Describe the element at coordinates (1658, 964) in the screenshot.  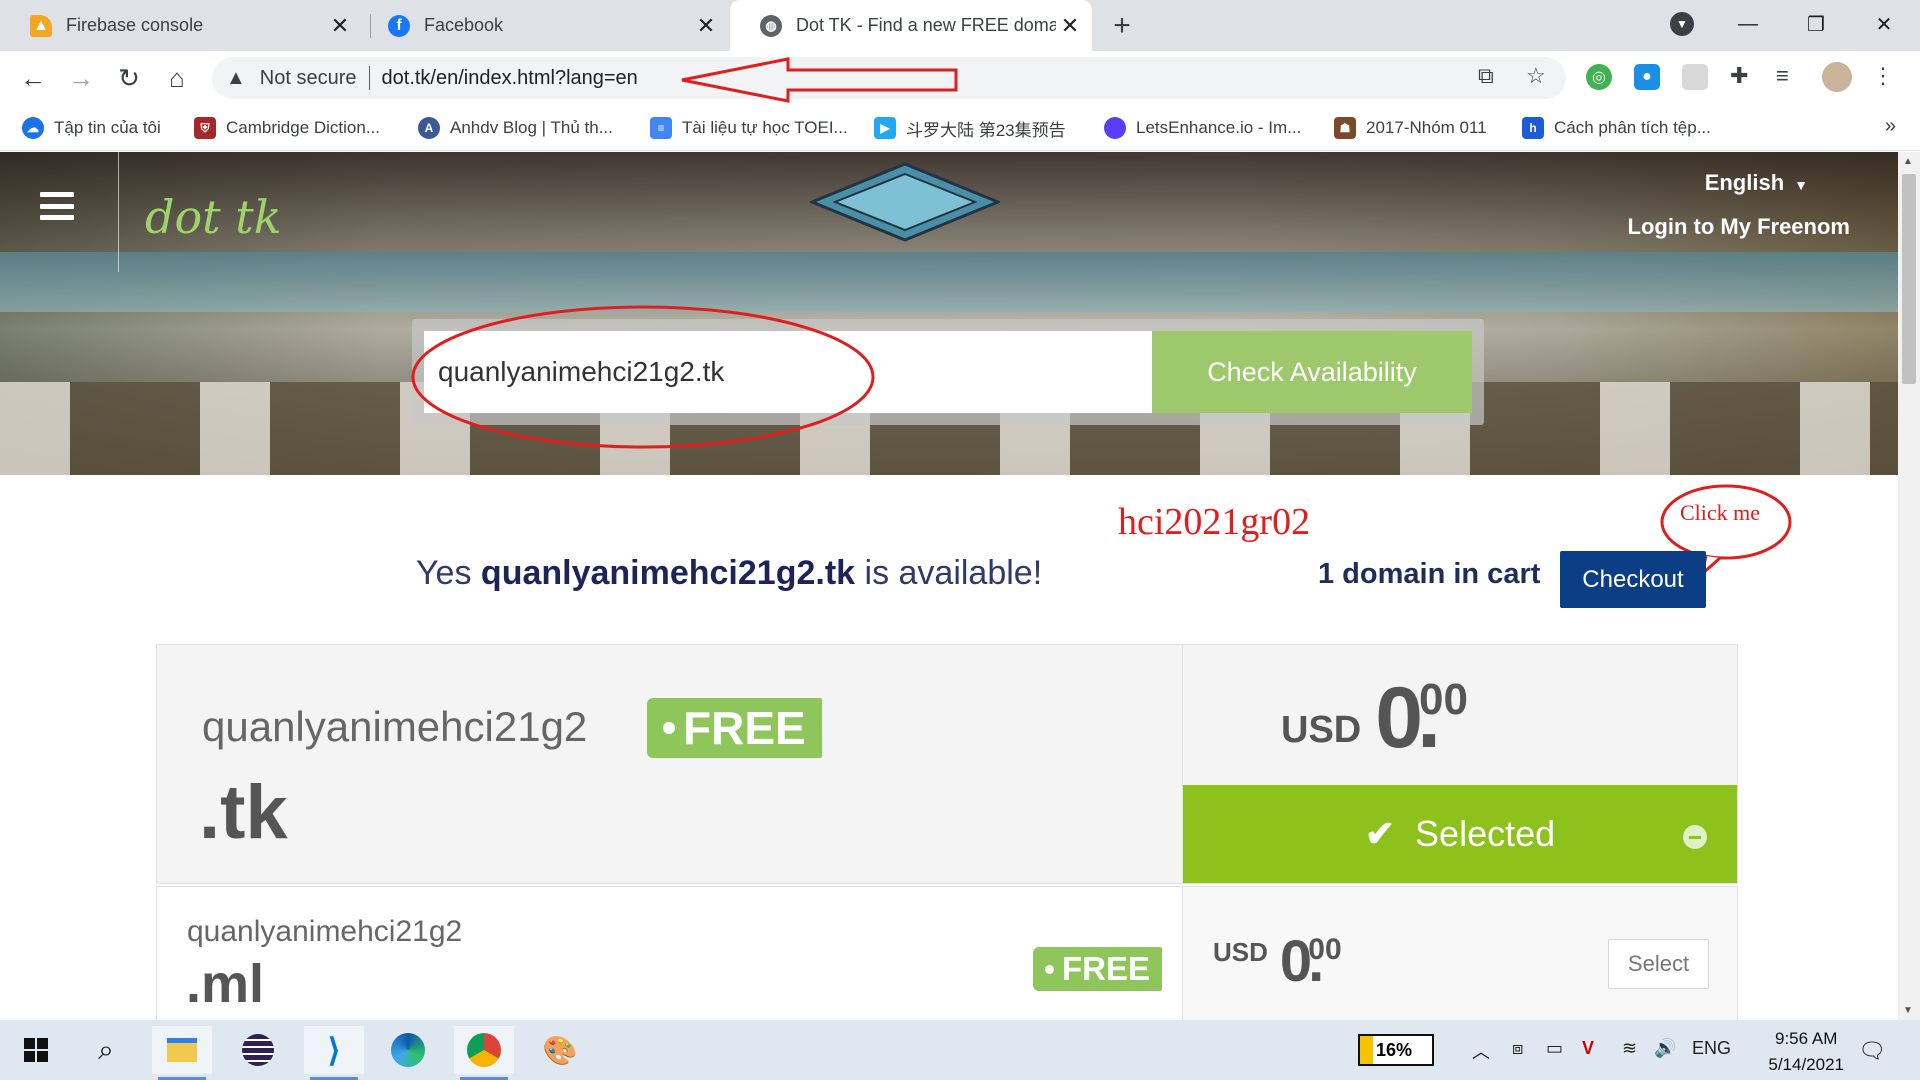
I see `select-button: Select` at that location.